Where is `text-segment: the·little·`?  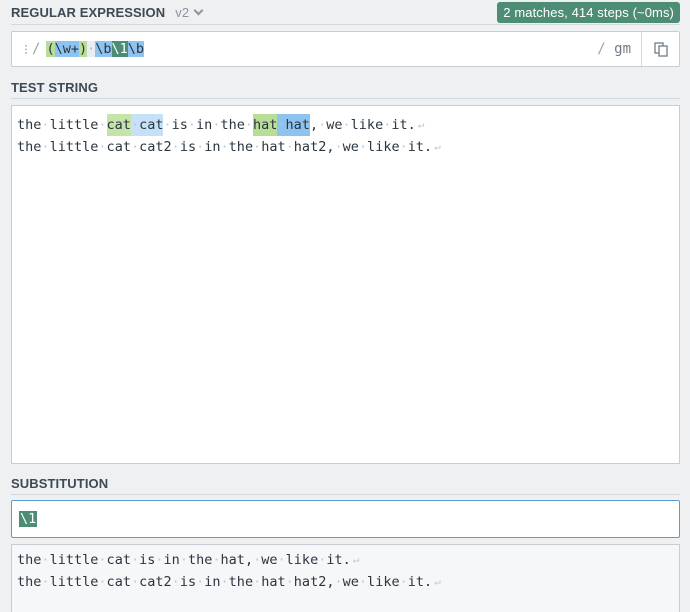
text-segment: the·little· is located at coordinates (62, 125).